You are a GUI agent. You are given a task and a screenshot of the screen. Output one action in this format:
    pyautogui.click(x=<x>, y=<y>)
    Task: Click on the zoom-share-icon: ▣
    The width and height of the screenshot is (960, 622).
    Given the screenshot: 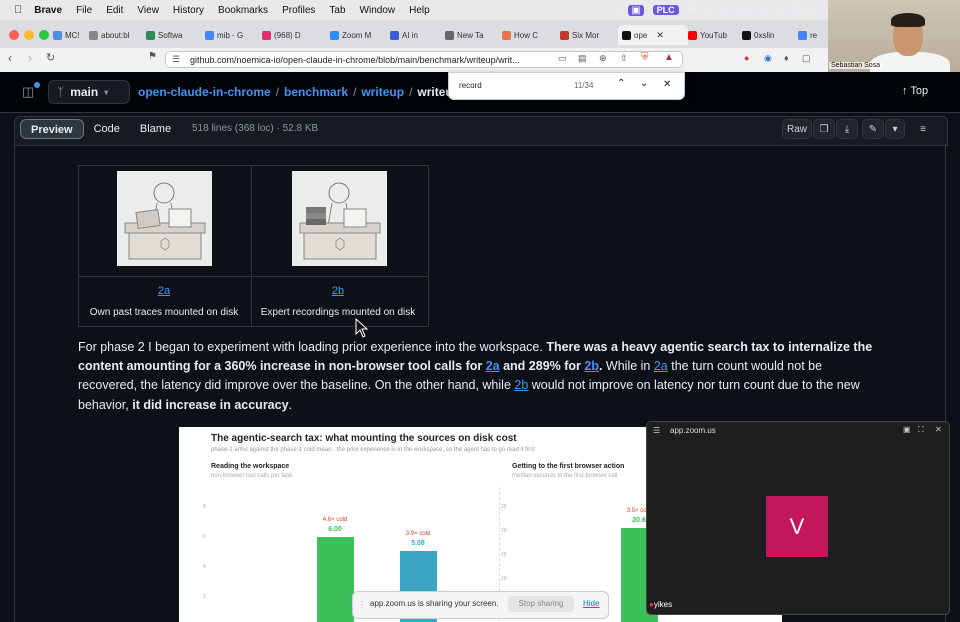 What is the action you would take?
    pyautogui.click(x=636, y=10)
    